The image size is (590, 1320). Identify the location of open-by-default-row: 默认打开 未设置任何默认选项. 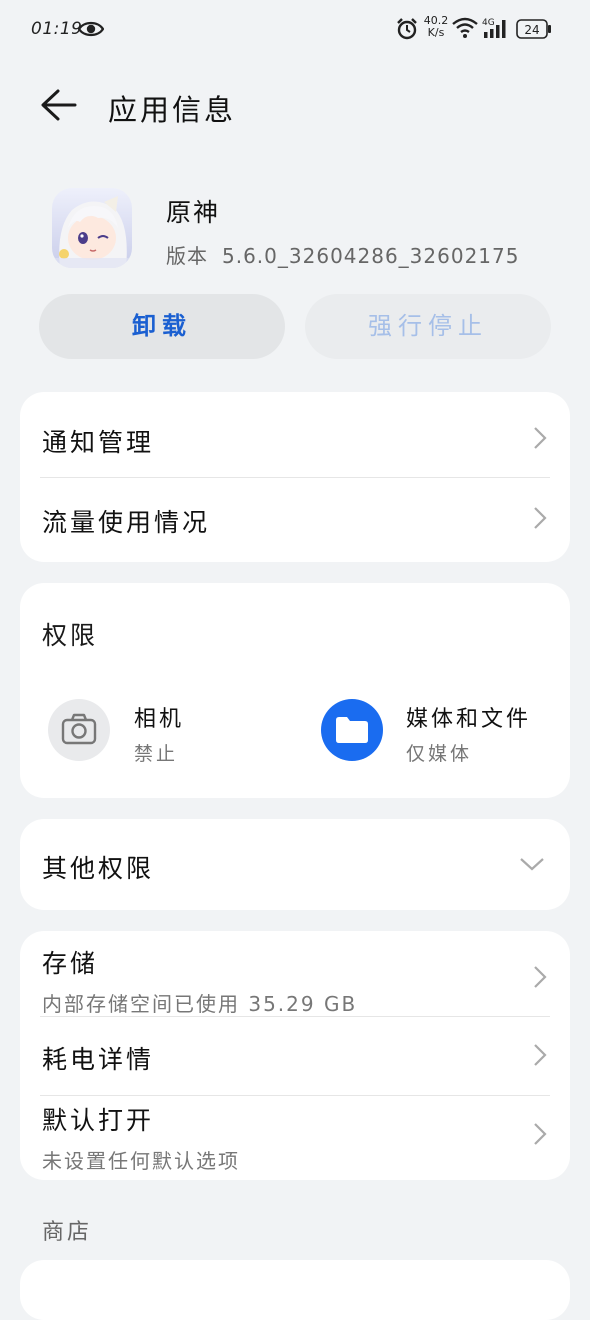
(295, 1138).